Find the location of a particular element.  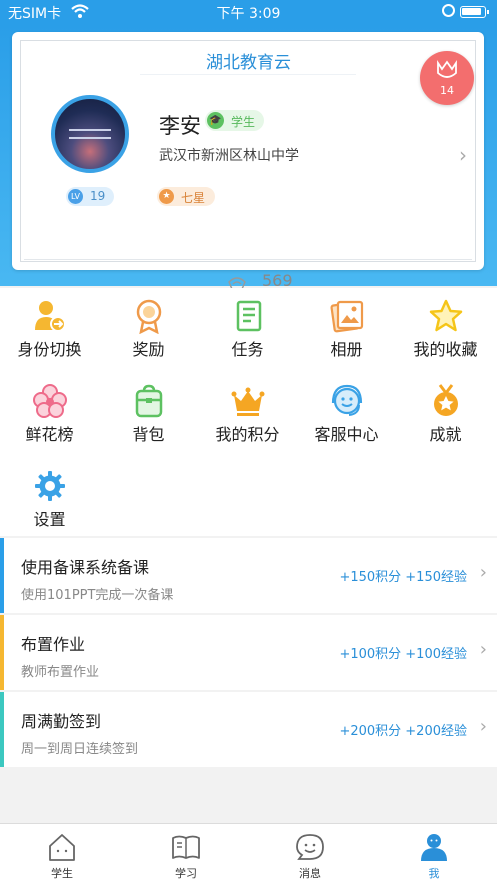

task-reward: +100积分 +100经验 is located at coordinates (403, 654).